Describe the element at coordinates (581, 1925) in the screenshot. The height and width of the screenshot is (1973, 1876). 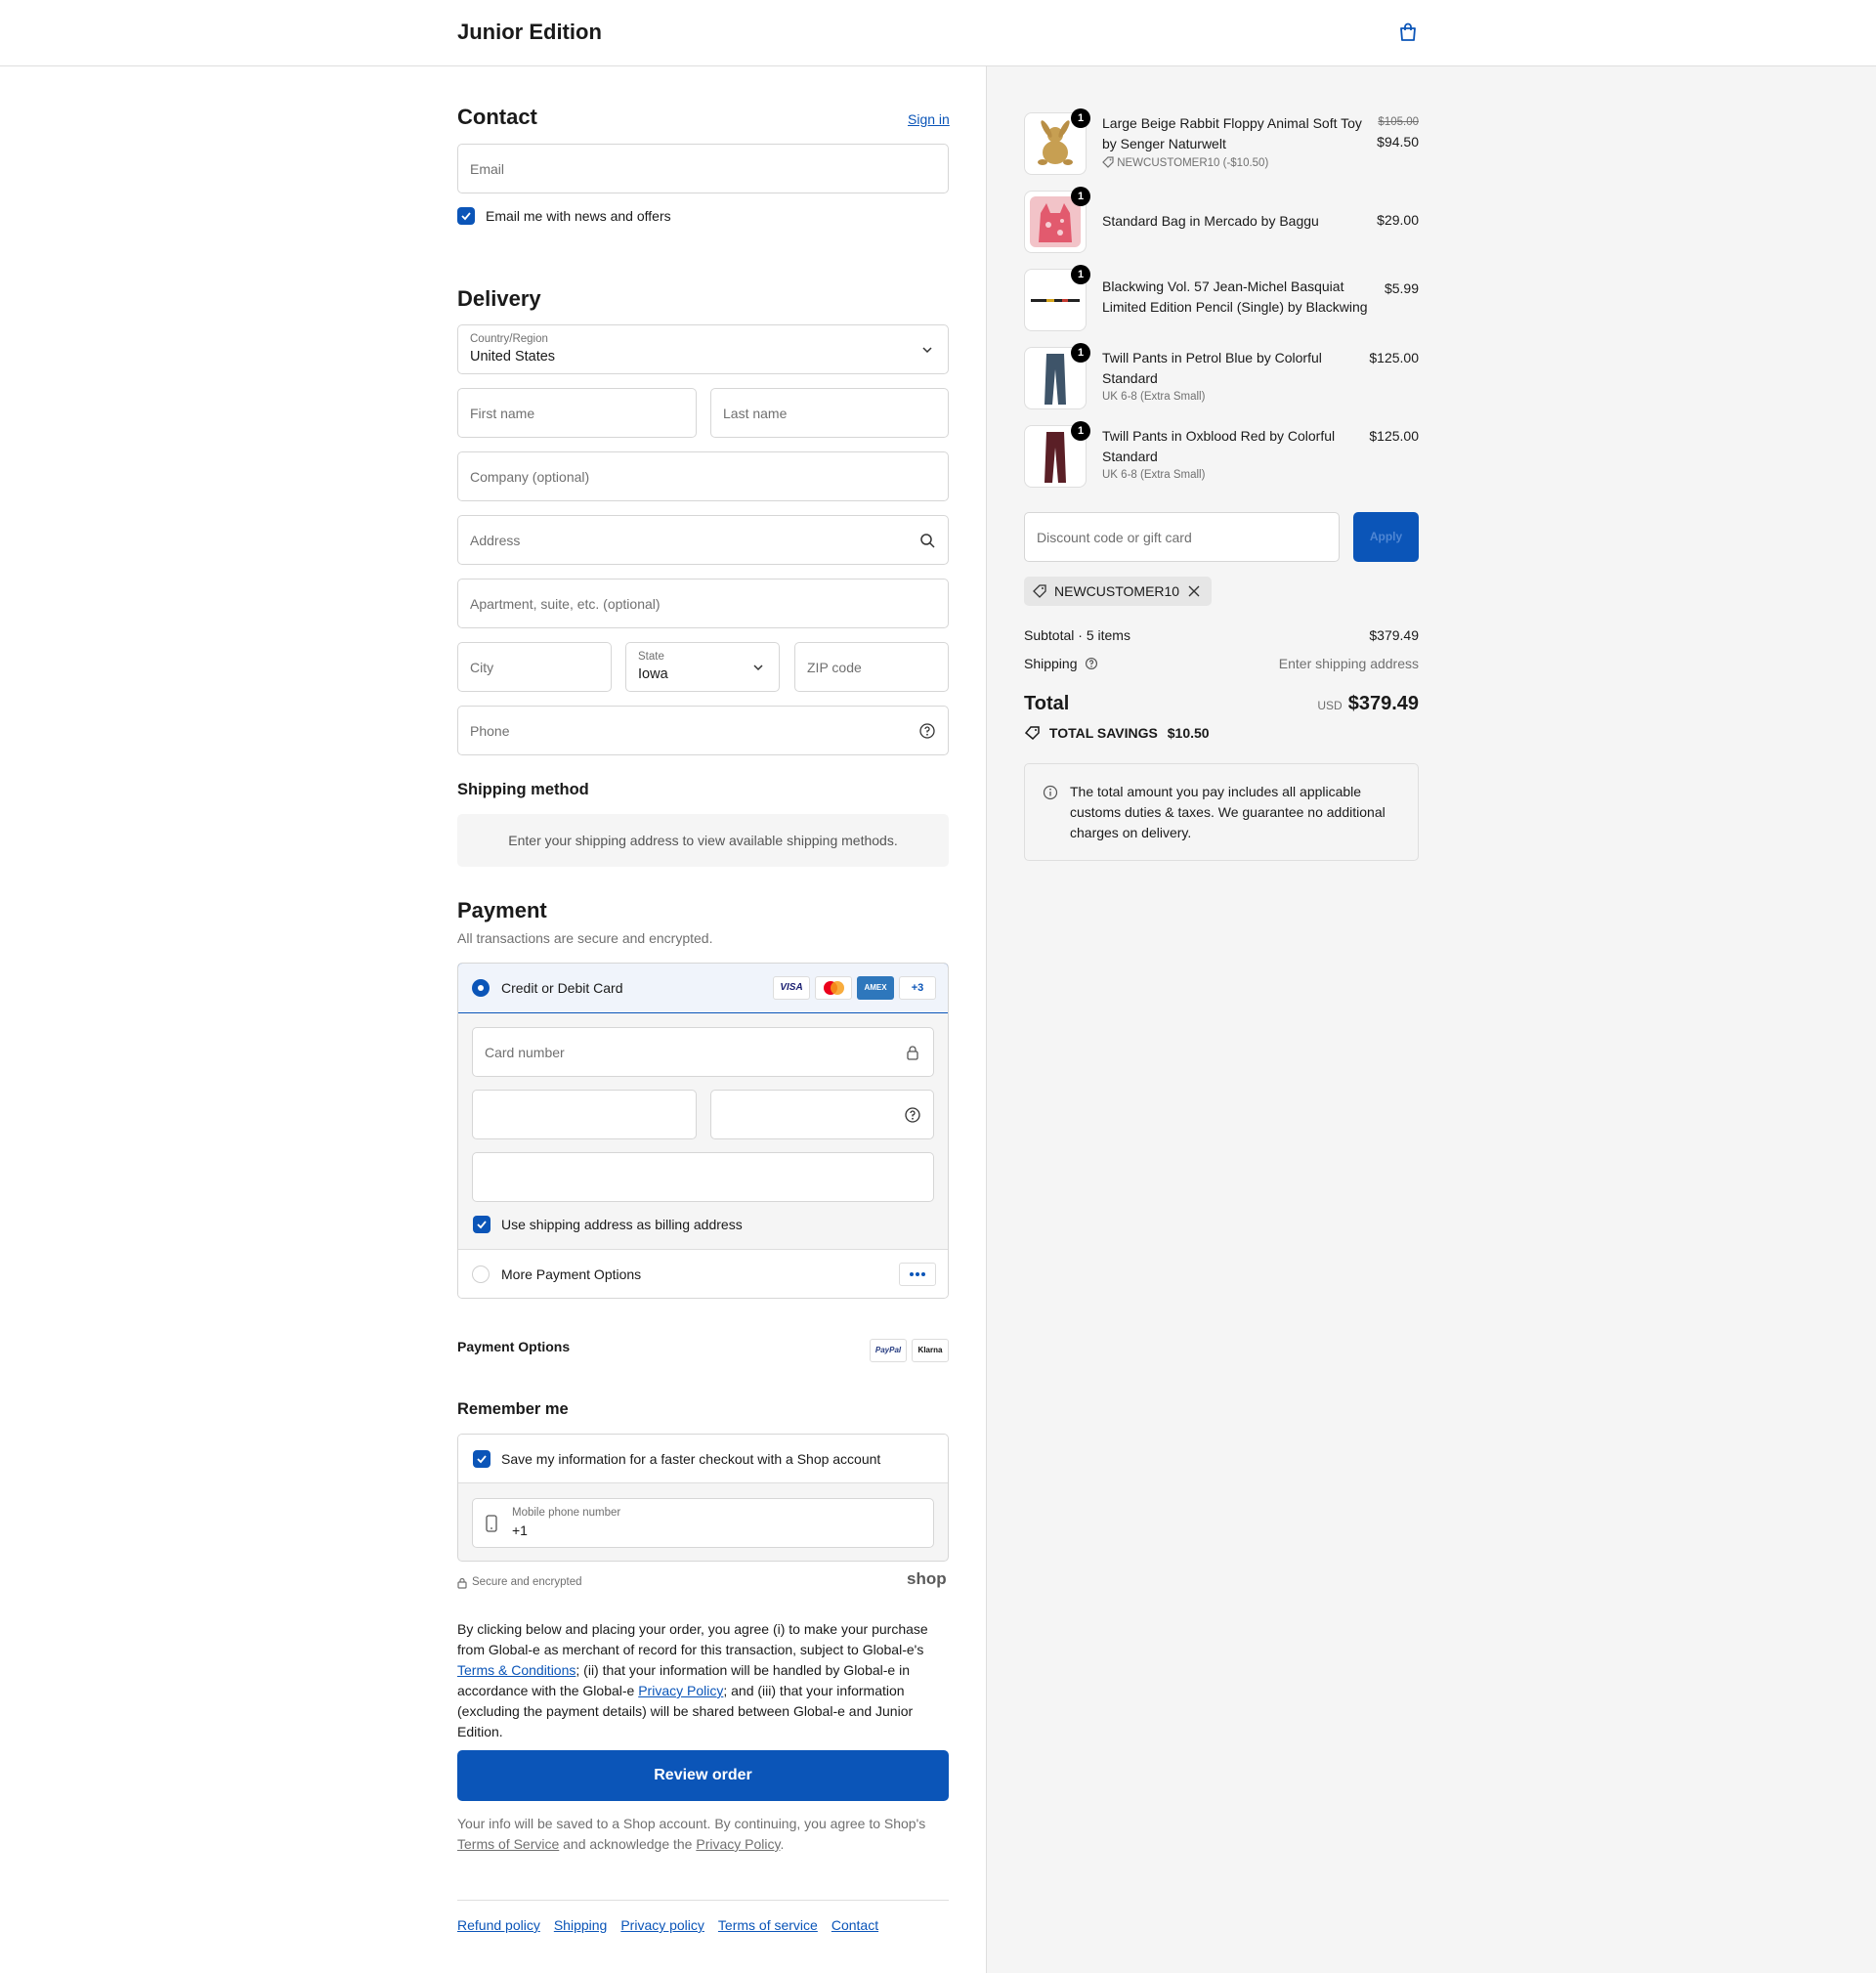
I see `shipping-policy-link: Shipping` at that location.